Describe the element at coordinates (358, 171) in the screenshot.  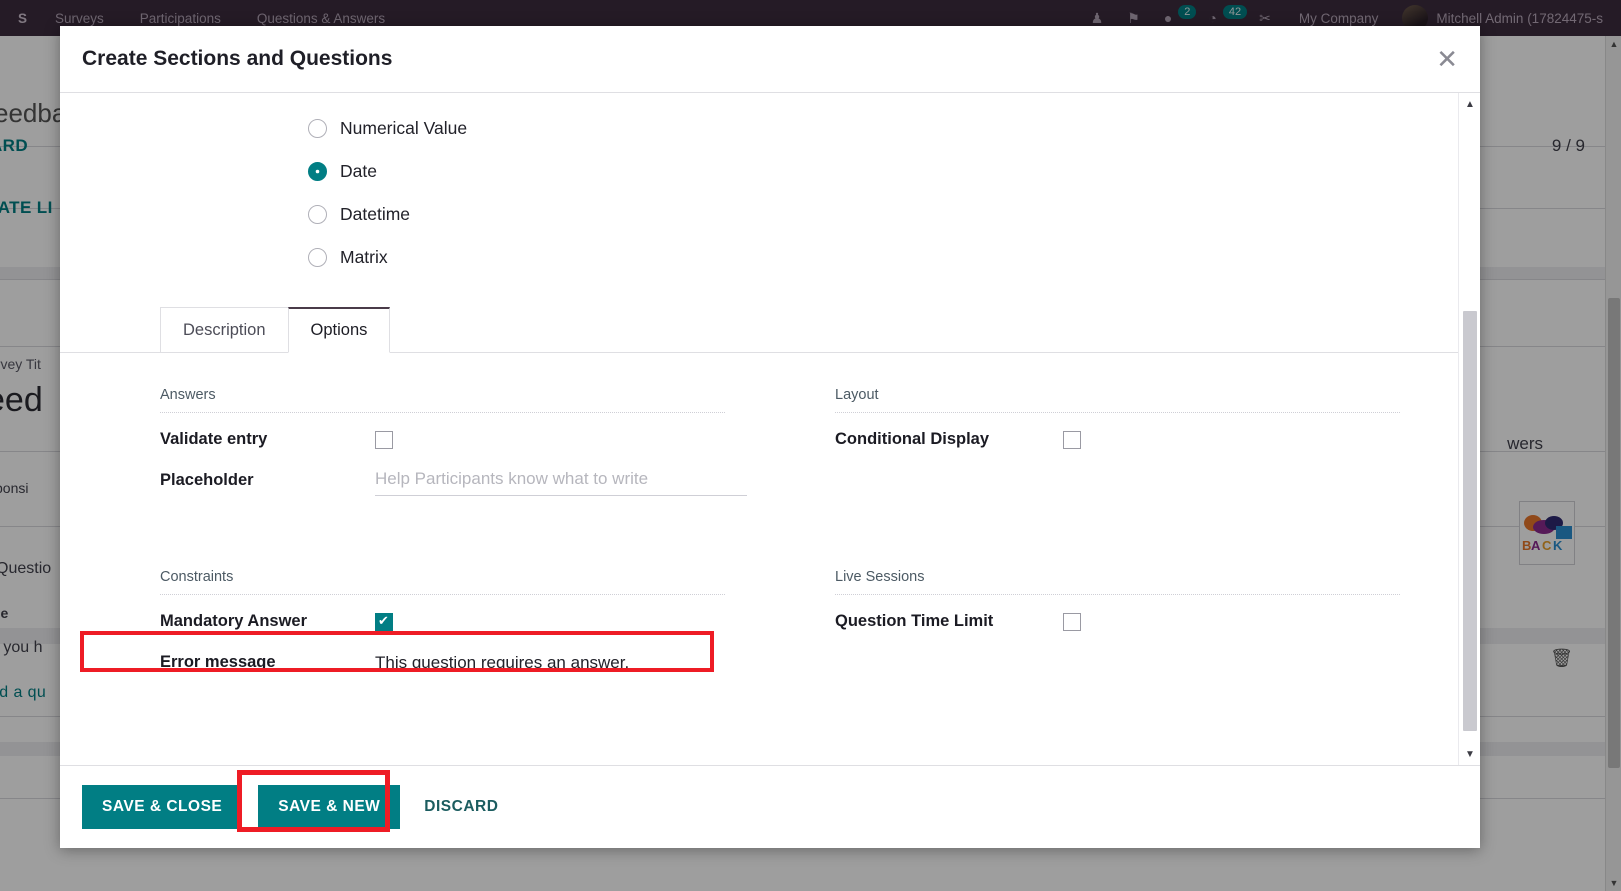
I see `radio-label: Date` at that location.